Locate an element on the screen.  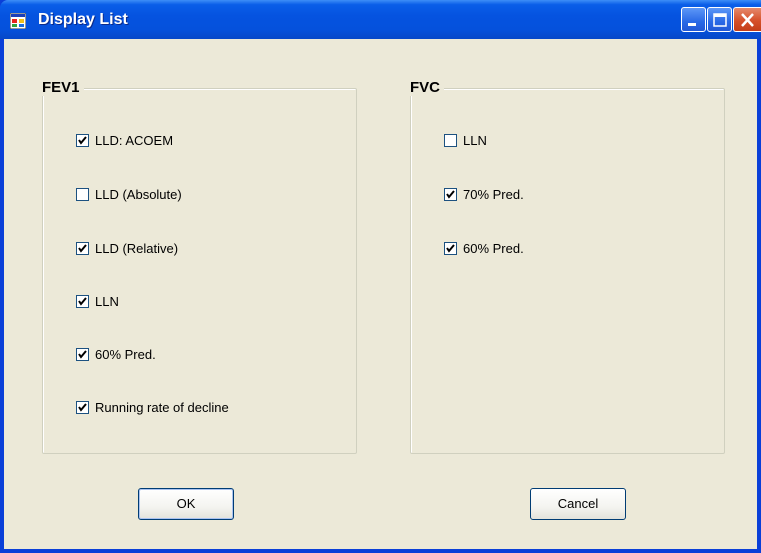
checkbox-label: LLD (Relative) is located at coordinates (137, 248).